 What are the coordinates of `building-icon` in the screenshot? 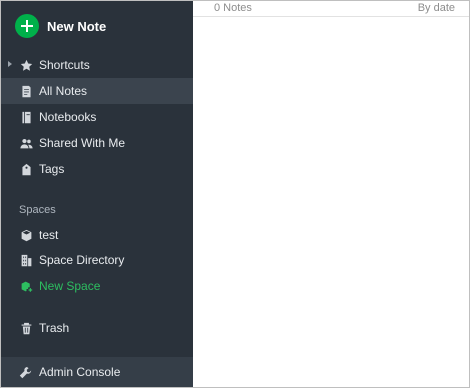 It's located at (26, 260).